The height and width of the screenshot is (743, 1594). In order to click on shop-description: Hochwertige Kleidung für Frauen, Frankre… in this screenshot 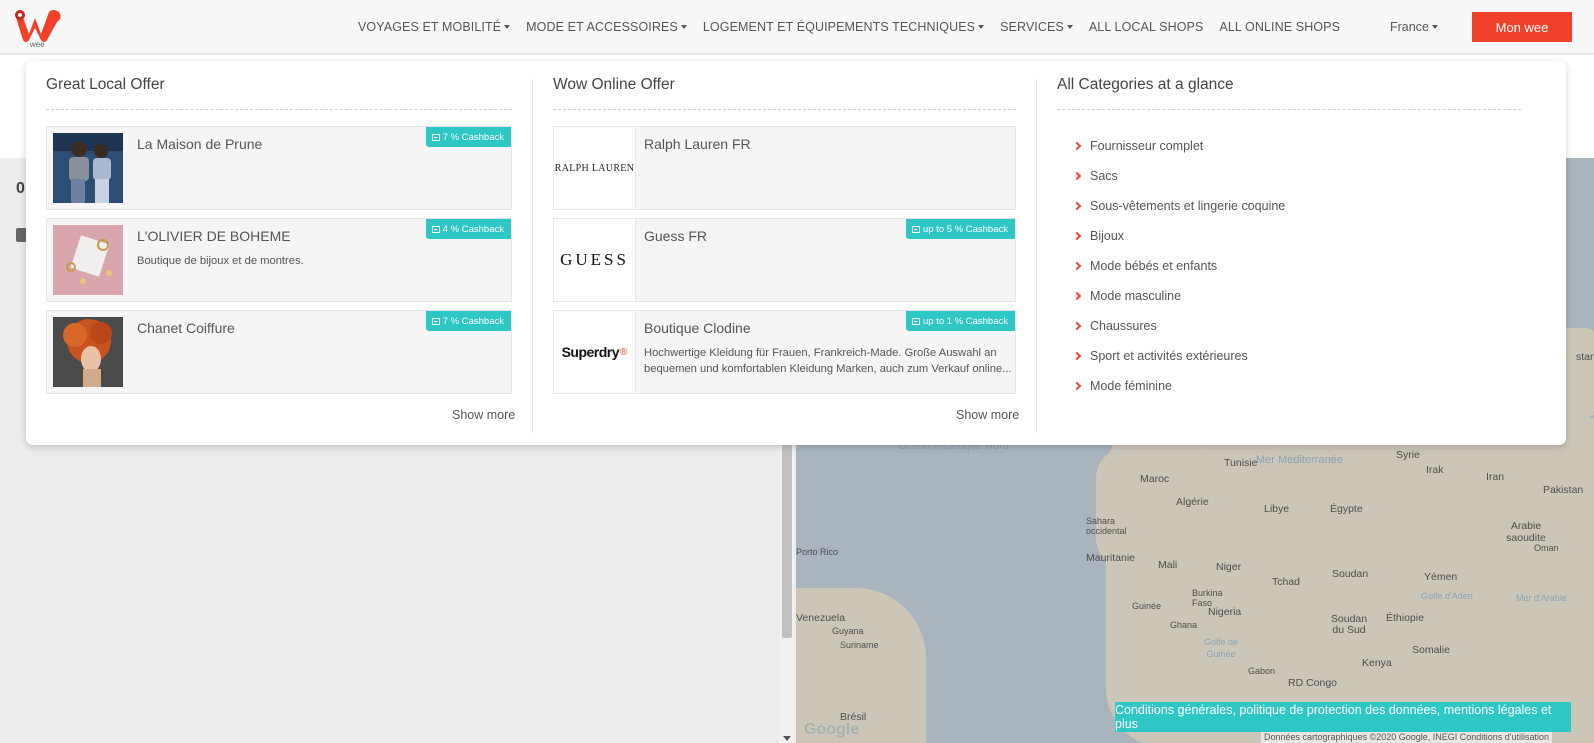, I will do `click(828, 361)`.